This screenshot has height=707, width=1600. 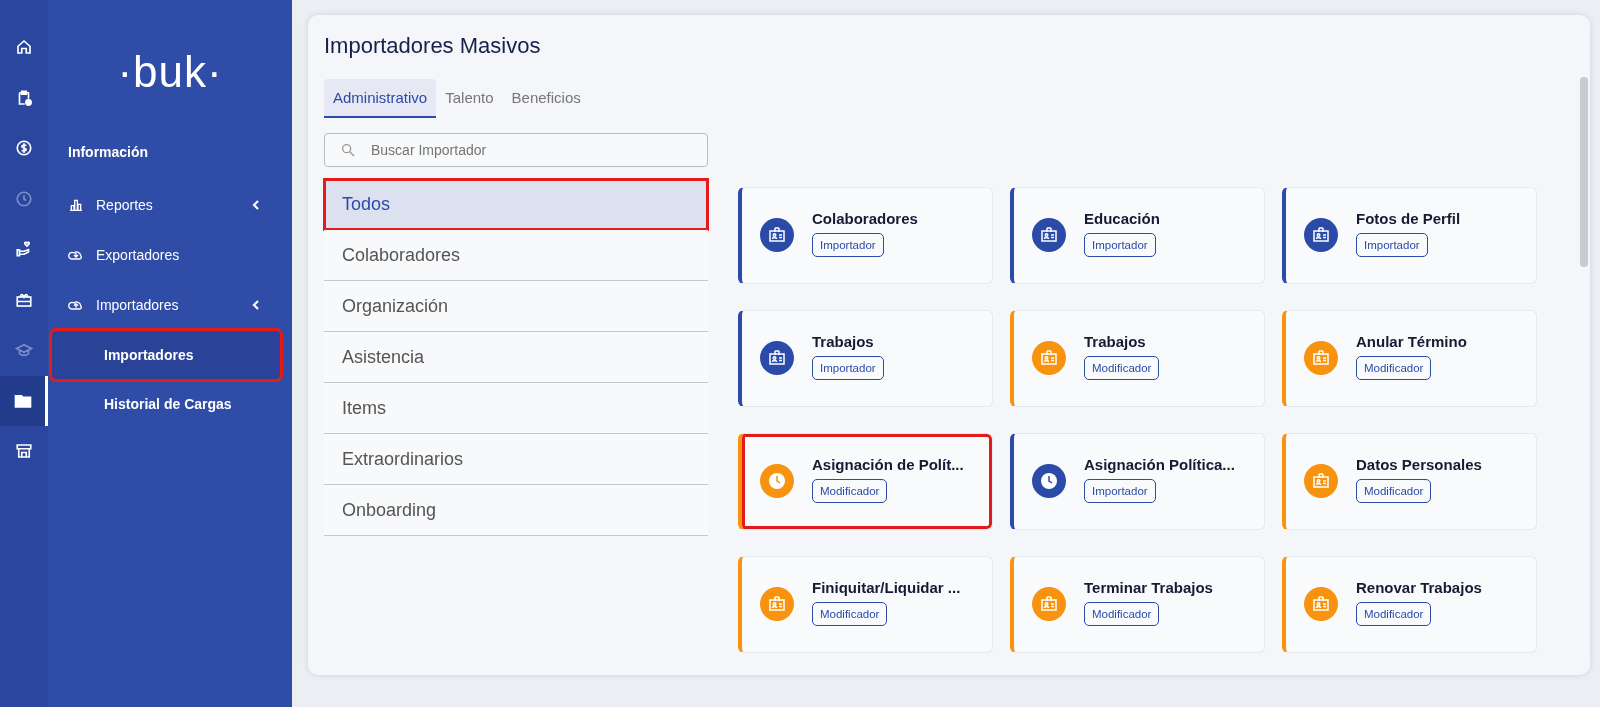 What do you see at coordinates (1408, 218) in the screenshot?
I see `card-title: Fotos de Perfil` at bounding box center [1408, 218].